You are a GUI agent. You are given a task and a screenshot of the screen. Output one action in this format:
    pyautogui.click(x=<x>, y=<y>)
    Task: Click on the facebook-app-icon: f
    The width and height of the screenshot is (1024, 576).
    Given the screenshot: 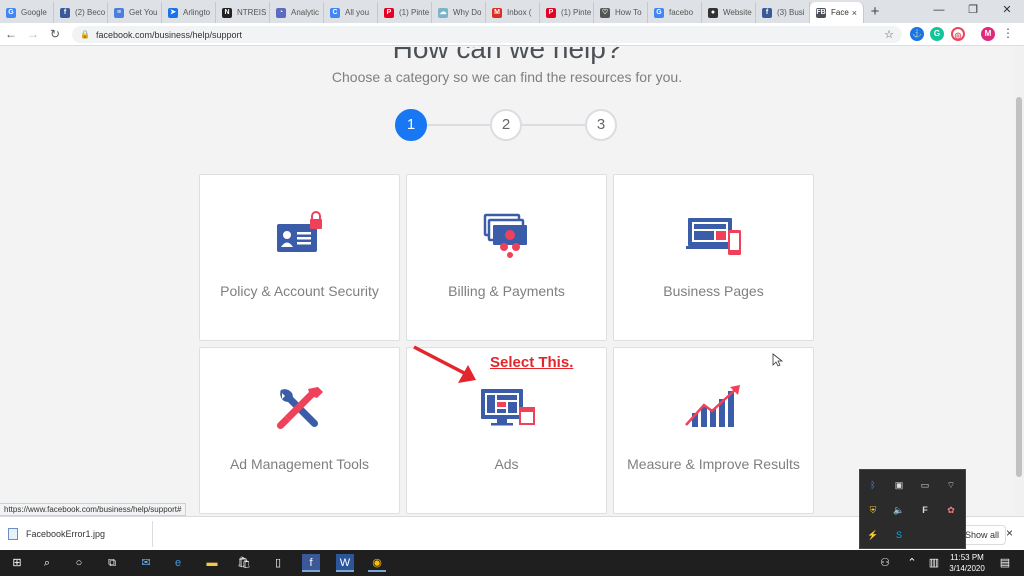 What is the action you would take?
    pyautogui.click(x=311, y=563)
    